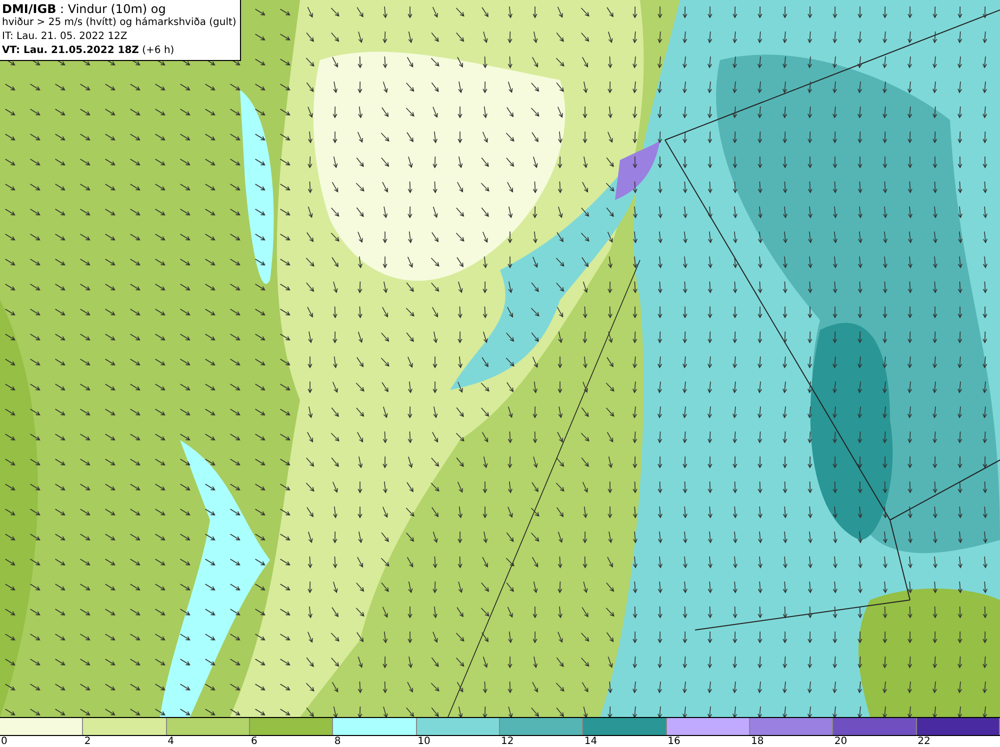 Image resolution: width=1000 pixels, height=747 pixels. What do you see at coordinates (924, 741) in the screenshot?
I see `tick-label: 22` at bounding box center [924, 741].